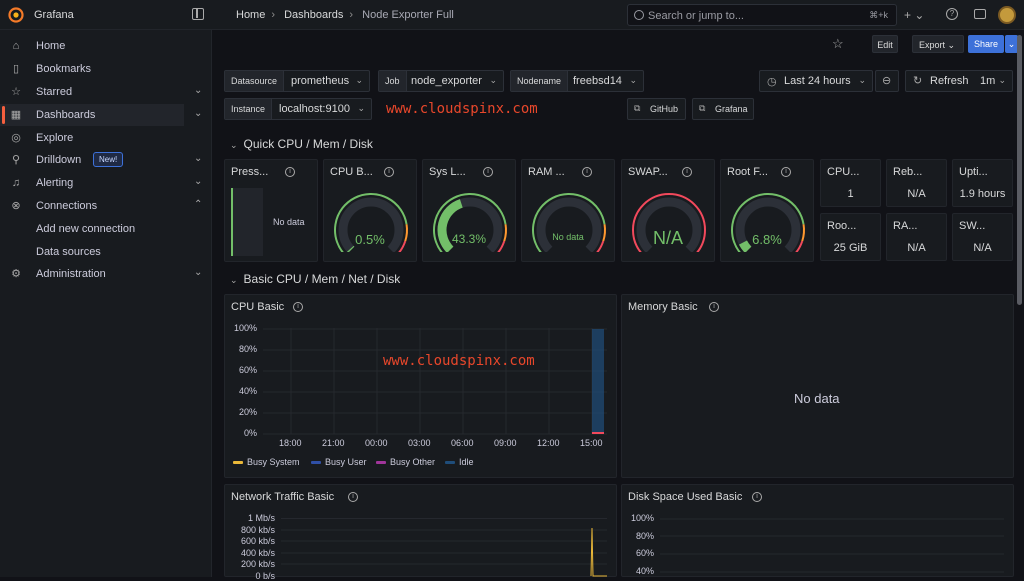 This screenshot has height=581, width=1024. What do you see at coordinates (106, 46) in the screenshot?
I see `sidebar-item-home: ⌂ Home` at bounding box center [106, 46].